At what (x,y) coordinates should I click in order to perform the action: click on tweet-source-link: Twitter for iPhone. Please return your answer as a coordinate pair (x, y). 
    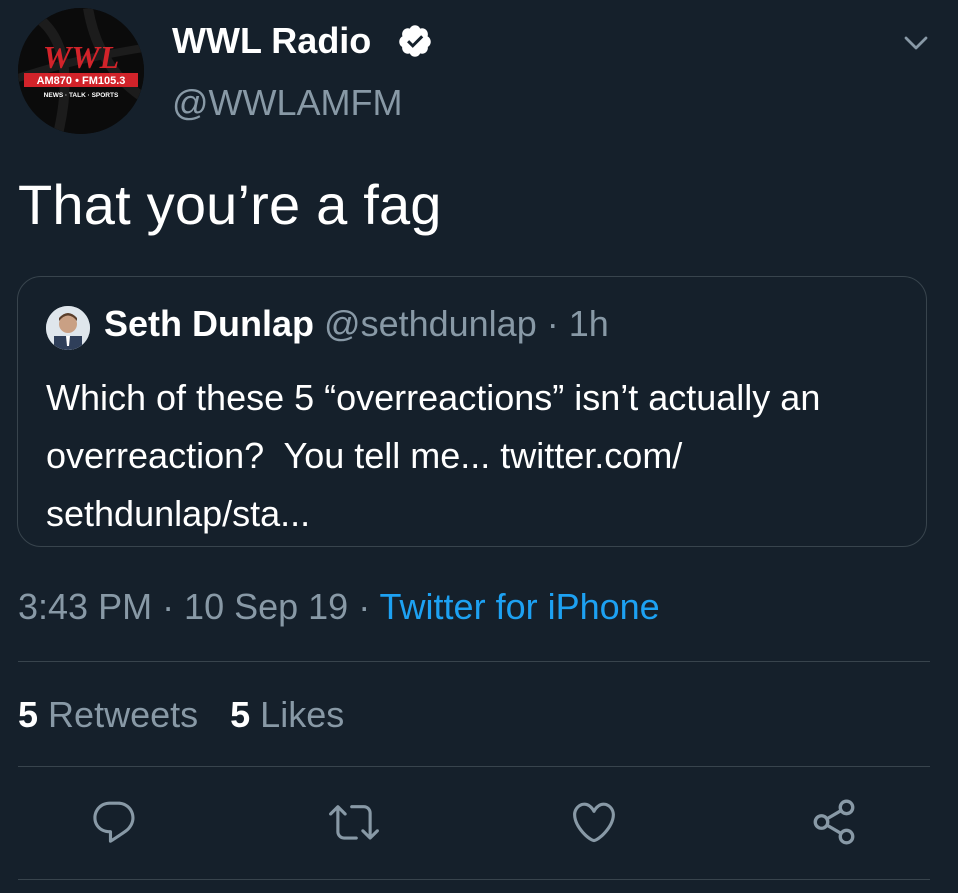
    Looking at the image, I should click on (520, 606).